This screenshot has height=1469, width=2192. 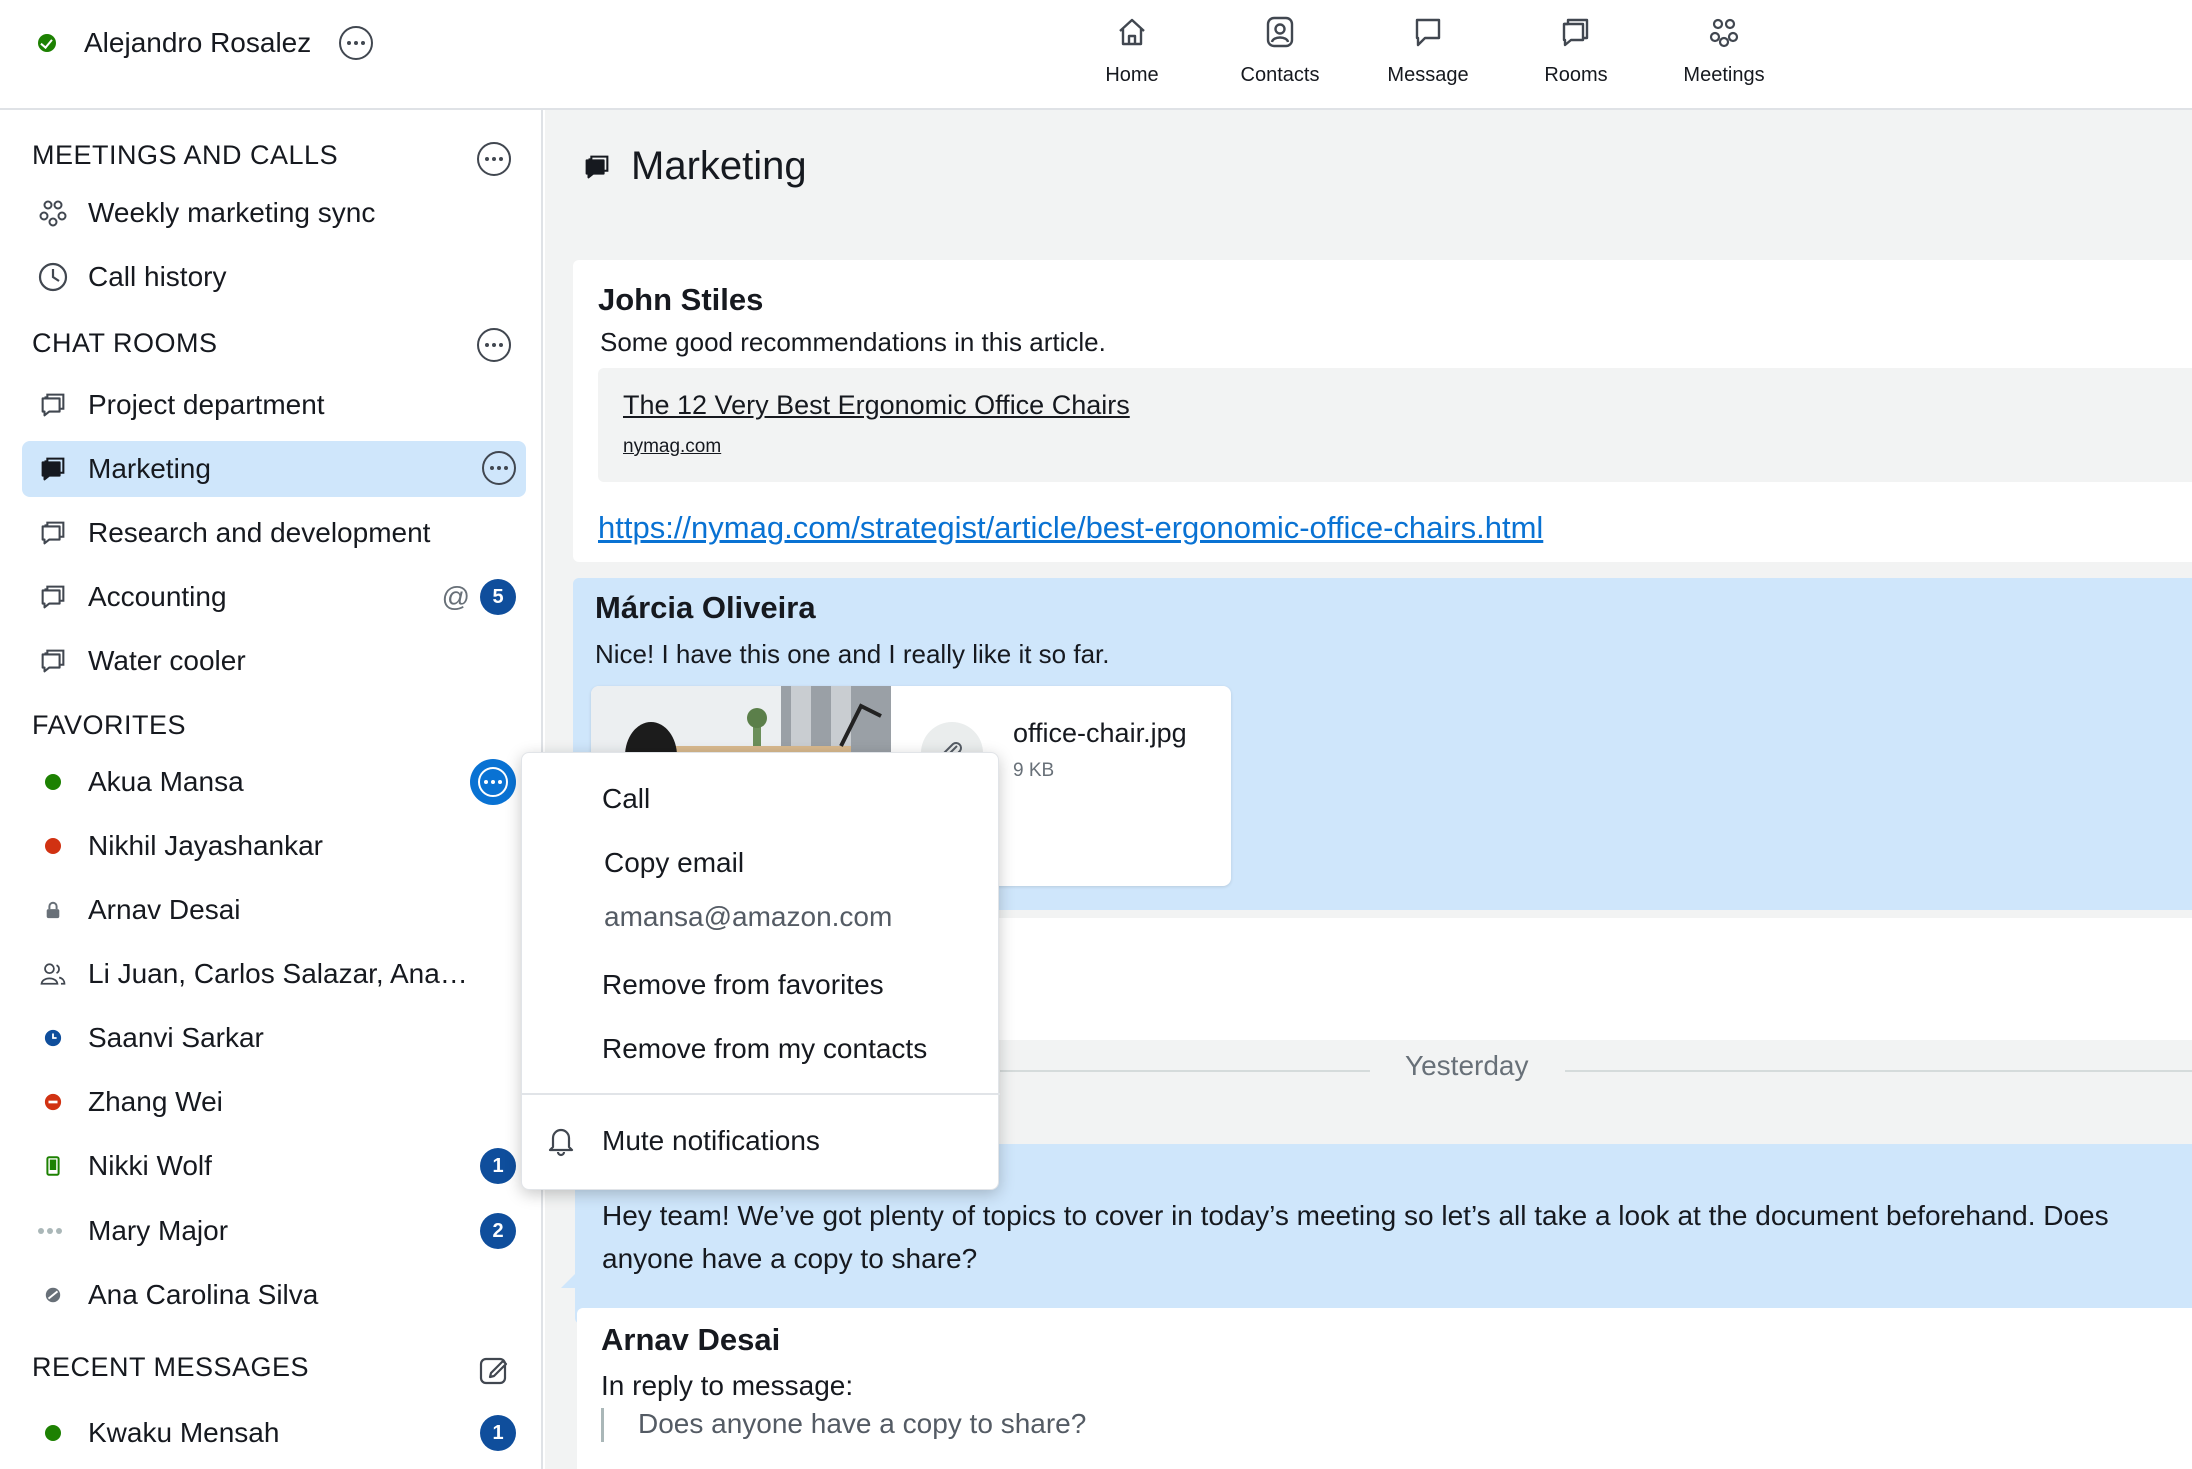 I want to click on sidebar-item-accounting: Accounting @ 5, so click(x=274, y=597).